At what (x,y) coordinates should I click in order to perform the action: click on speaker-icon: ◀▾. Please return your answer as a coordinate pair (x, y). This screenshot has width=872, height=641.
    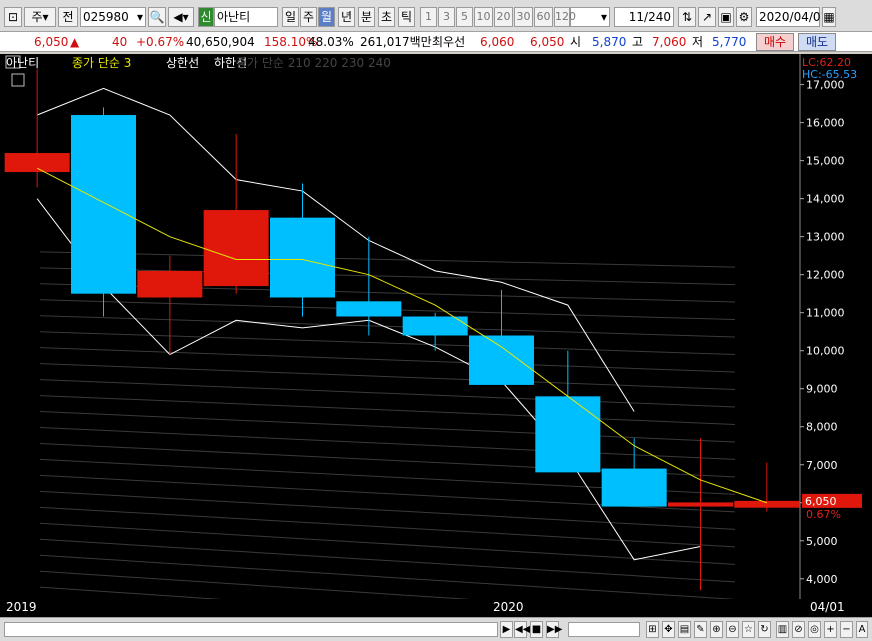
    Looking at the image, I should click on (181, 17).